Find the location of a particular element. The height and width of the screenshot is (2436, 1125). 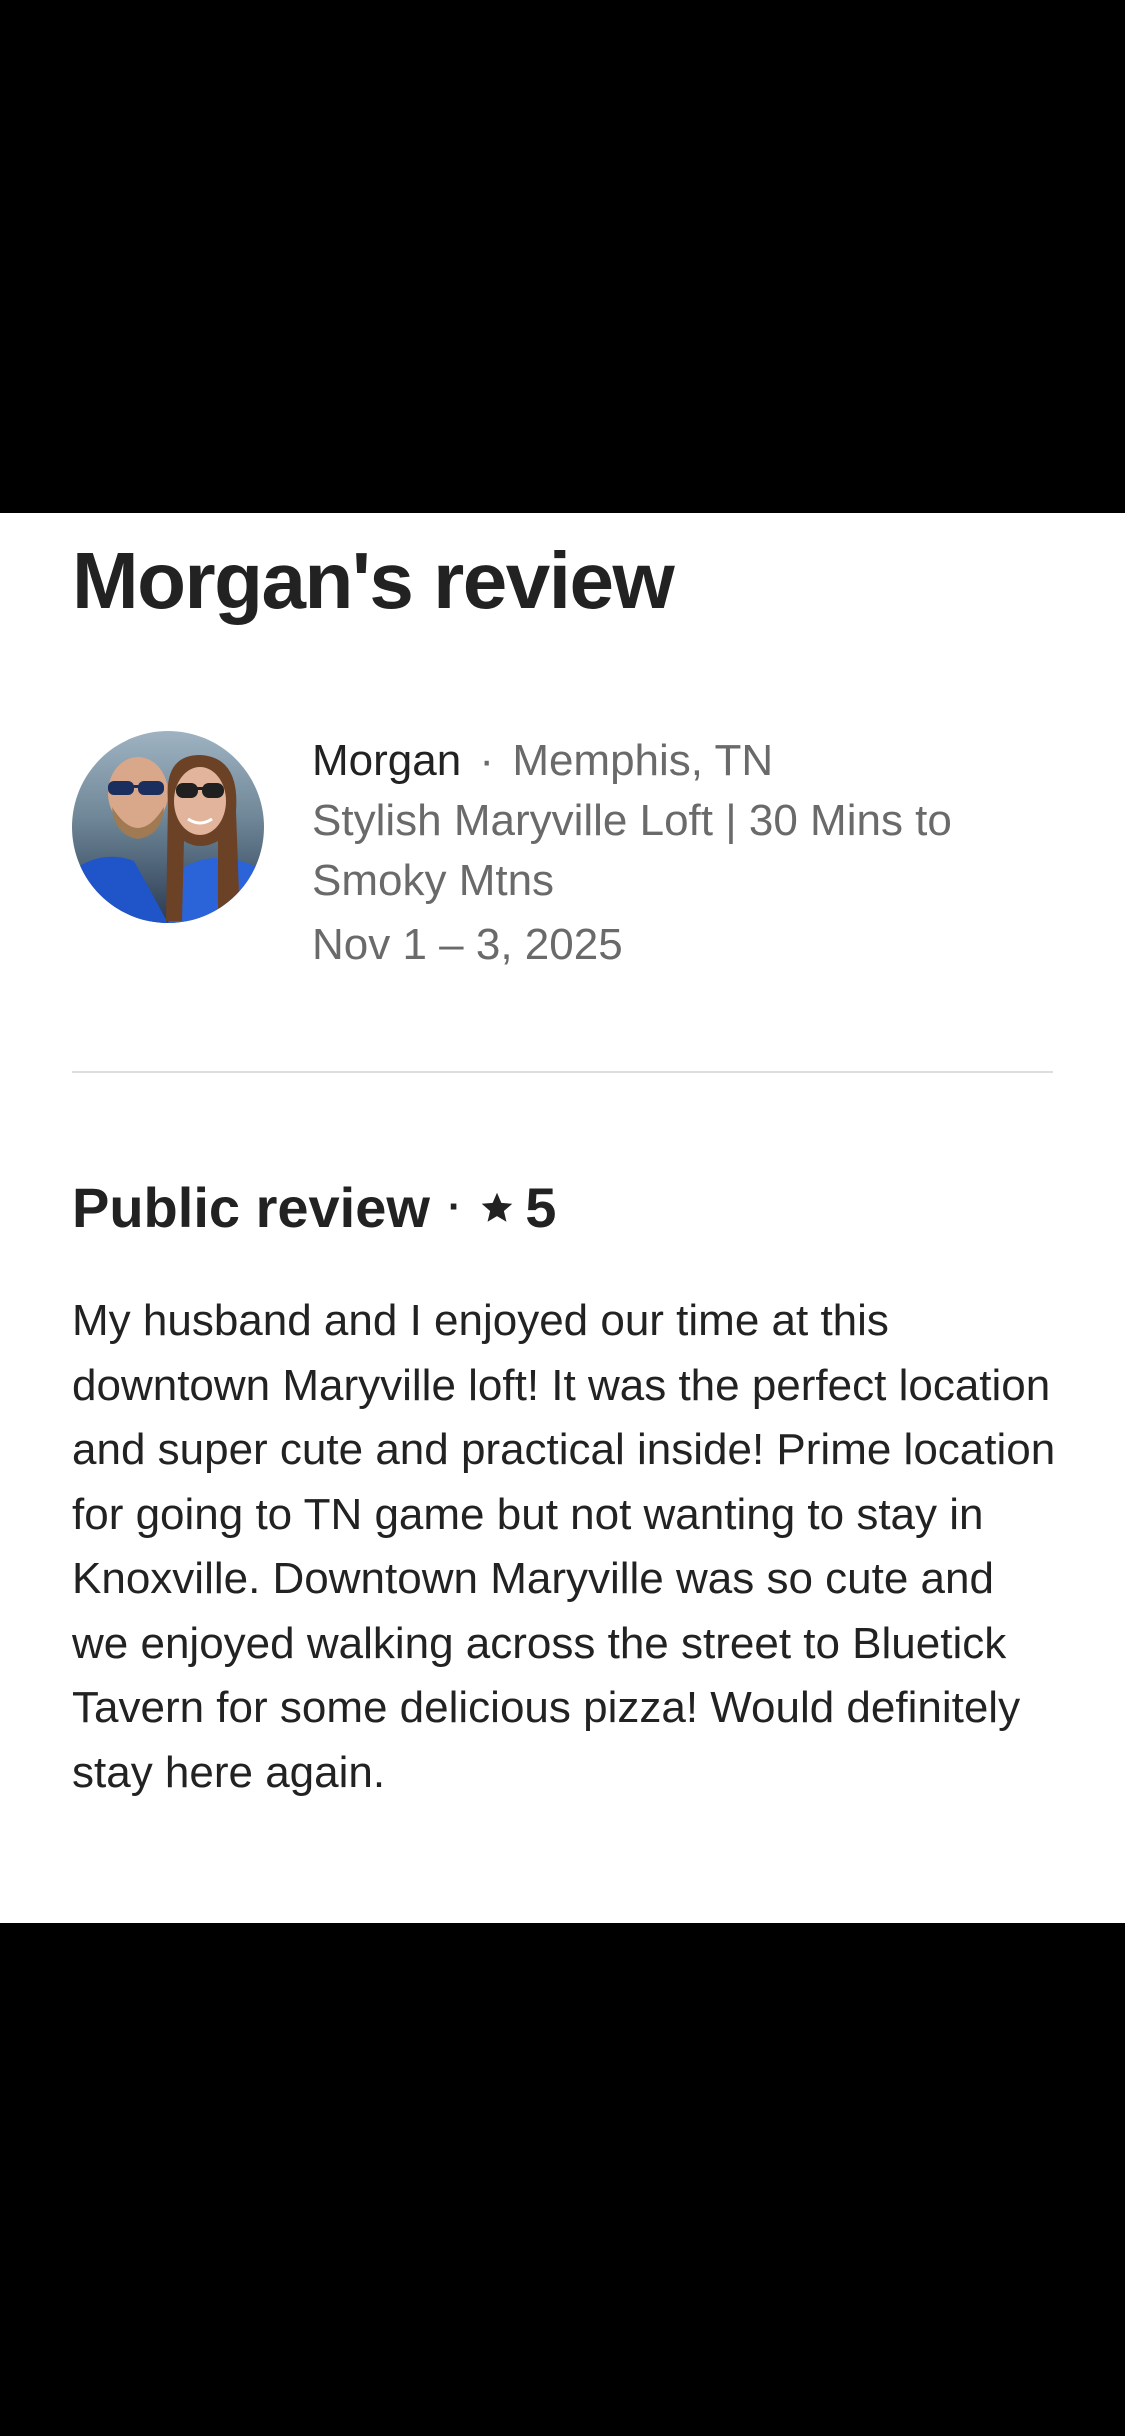

public-review-label: Public review is located at coordinates (251, 1207).